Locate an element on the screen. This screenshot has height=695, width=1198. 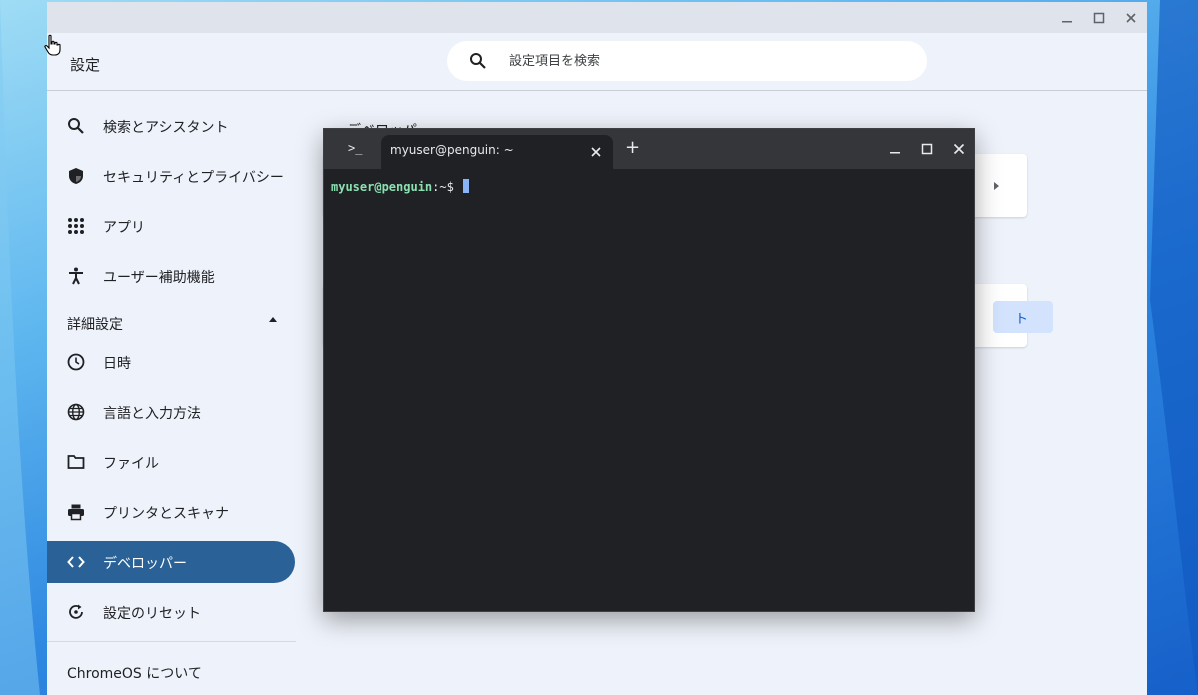
search-box is located at coordinates (687, 61).